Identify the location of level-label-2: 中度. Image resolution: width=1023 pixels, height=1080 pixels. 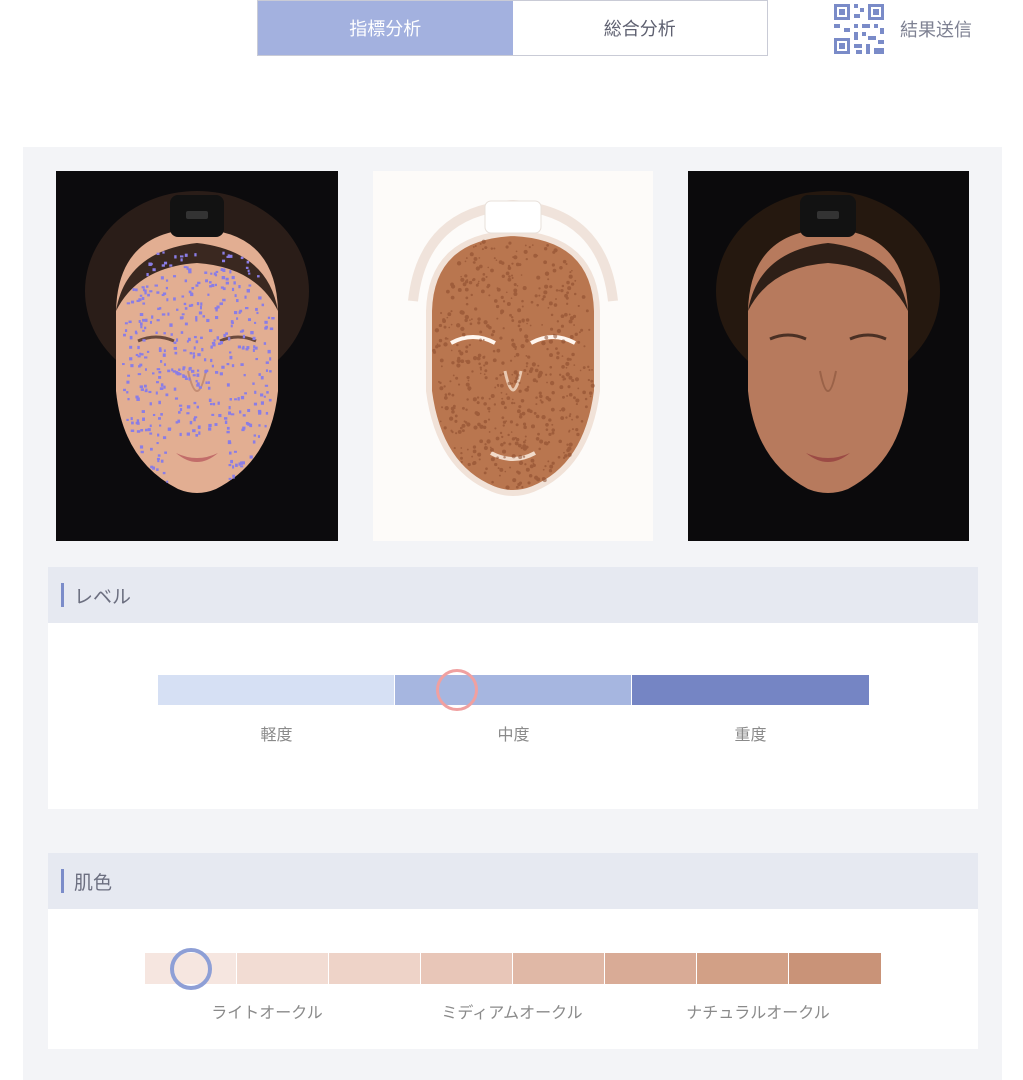
(513, 734).